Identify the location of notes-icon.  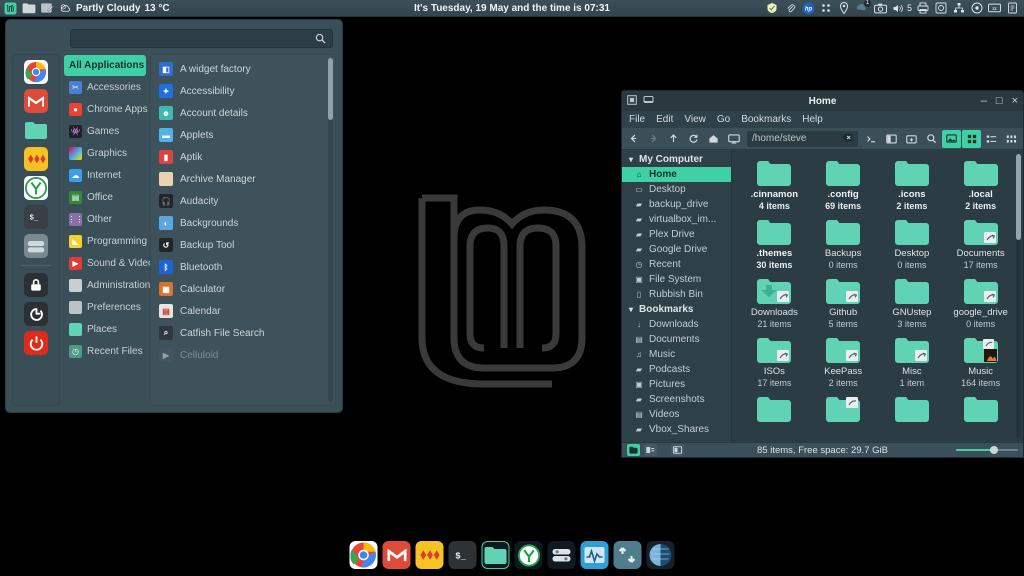
(1012, 8).